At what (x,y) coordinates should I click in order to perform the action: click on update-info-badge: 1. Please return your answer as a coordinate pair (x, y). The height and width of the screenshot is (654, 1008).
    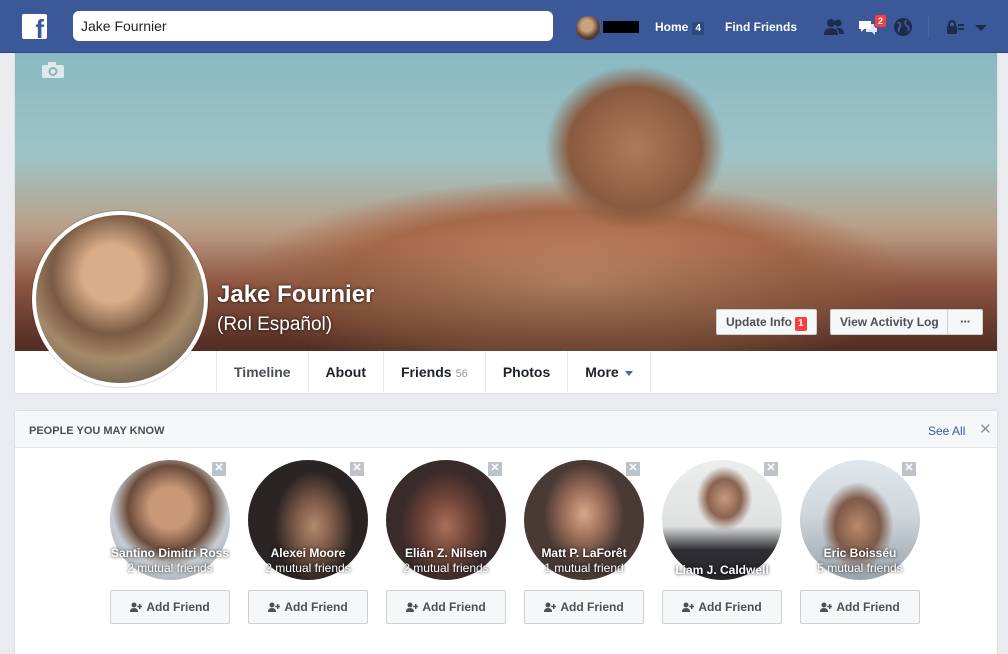
    Looking at the image, I should click on (801, 324).